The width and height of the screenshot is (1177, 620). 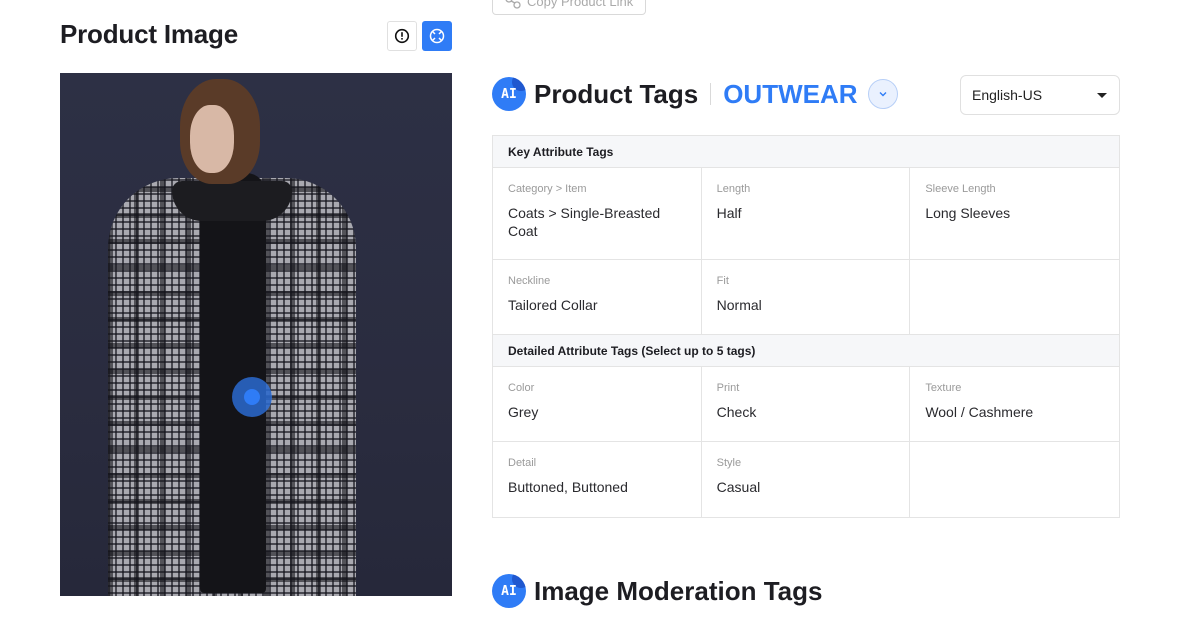 I want to click on tag-cell-detail: Detail Buttoned, Buttoned, so click(x=597, y=479).